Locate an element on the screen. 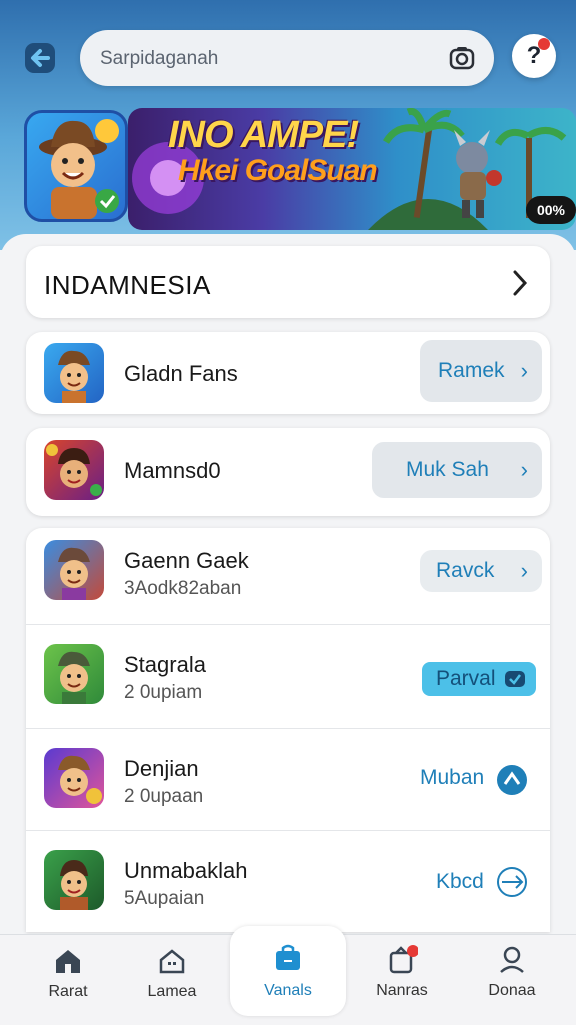  back-button is located at coordinates (40, 58).